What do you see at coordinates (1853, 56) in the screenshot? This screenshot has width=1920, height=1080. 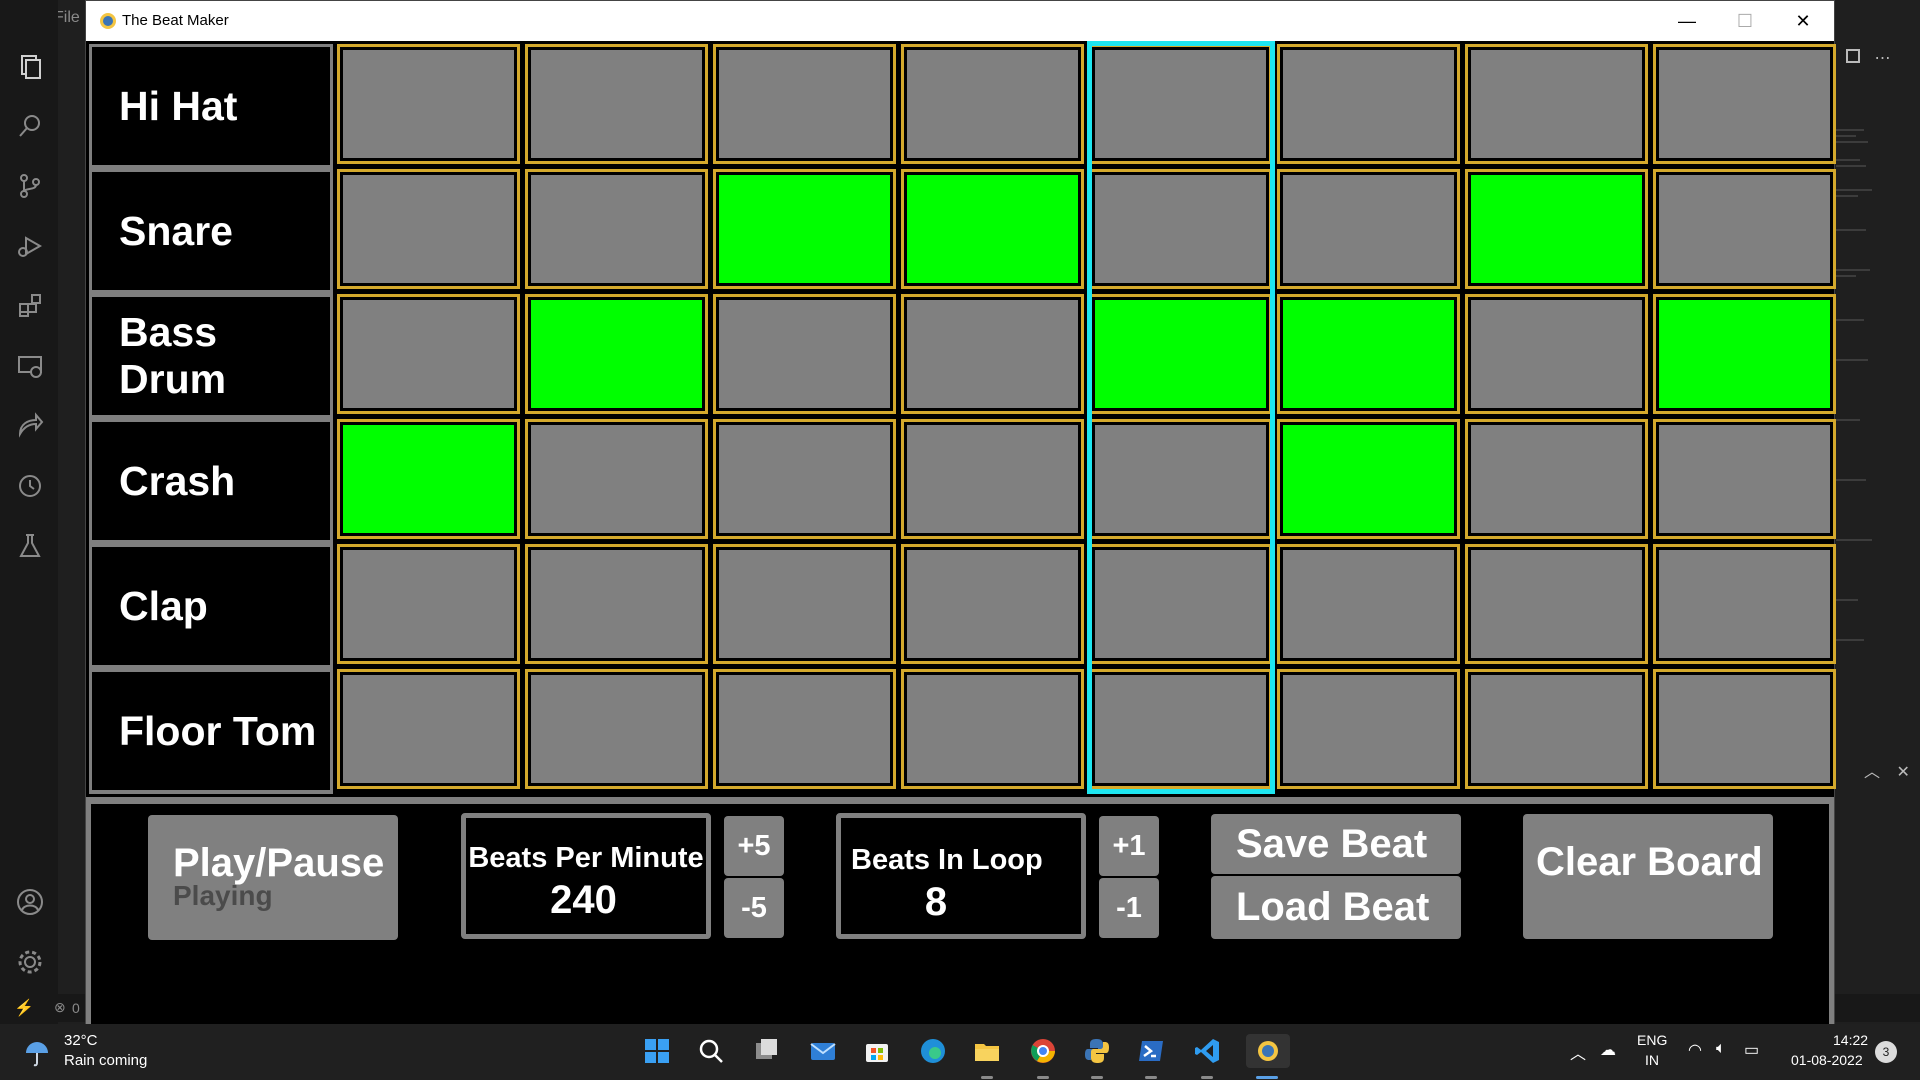 I see `split-editor-icon` at bounding box center [1853, 56].